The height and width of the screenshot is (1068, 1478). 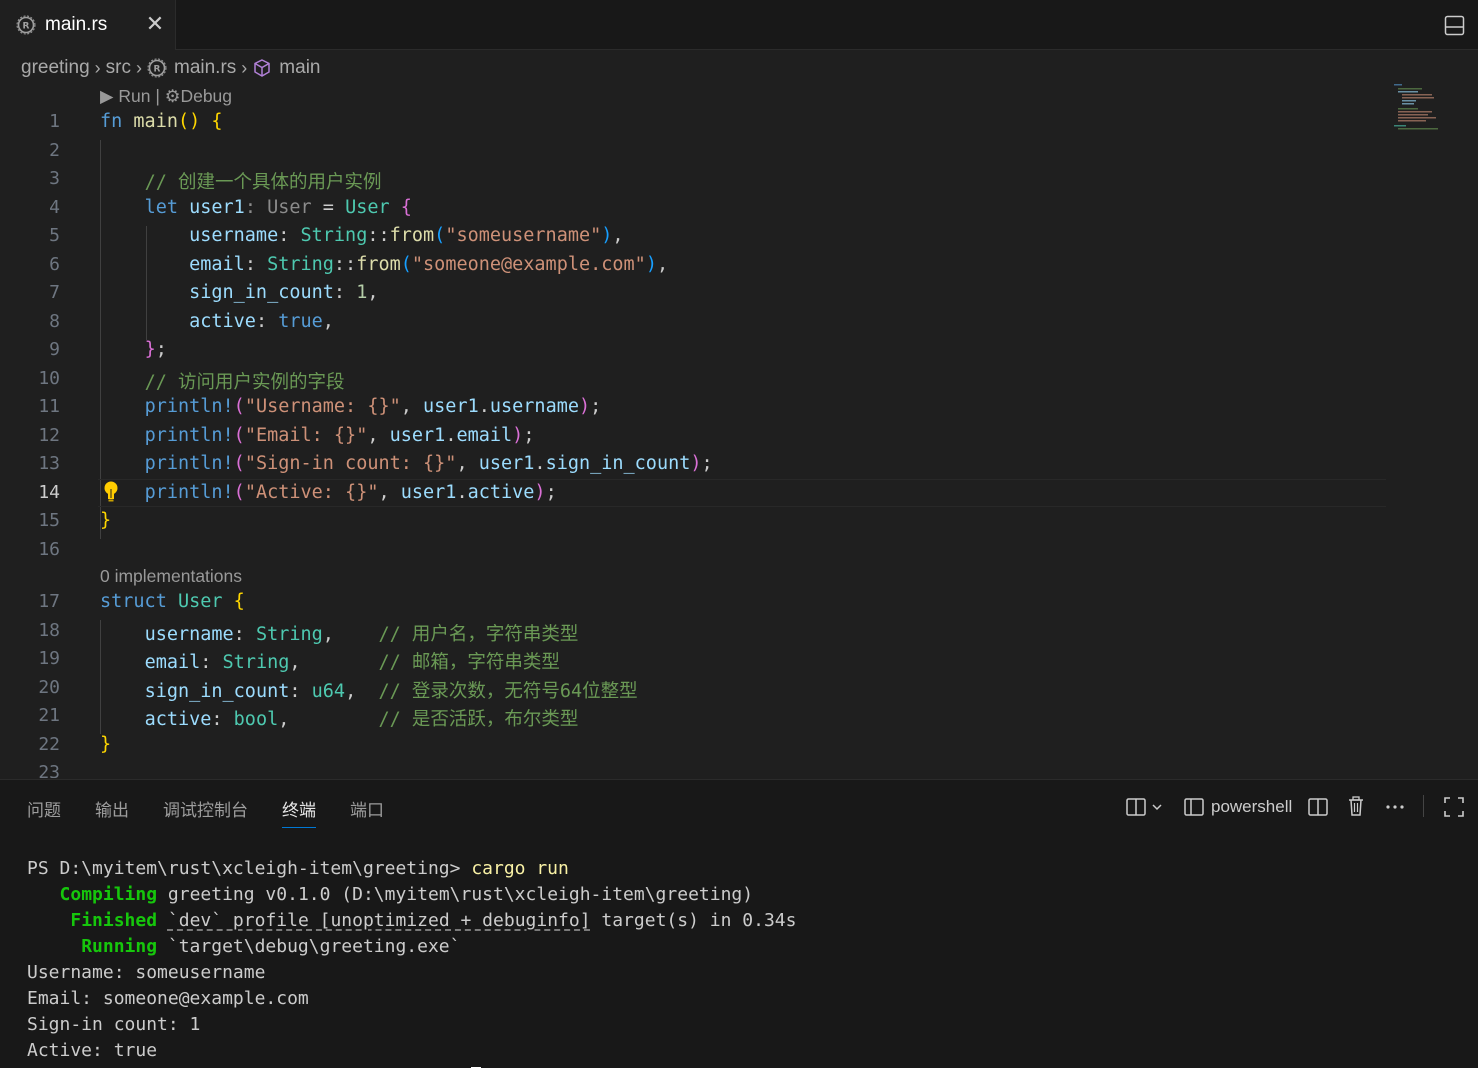 I want to click on code-line: 18 username: String, // 用户名，字符串类型, so click(x=739, y=632).